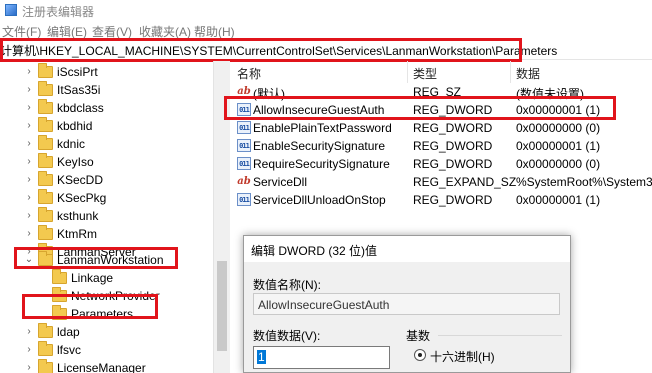 This screenshot has width=652, height=373. Describe the element at coordinates (319, 146) in the screenshot. I see `value-name: EnableSecuritySignature` at that location.